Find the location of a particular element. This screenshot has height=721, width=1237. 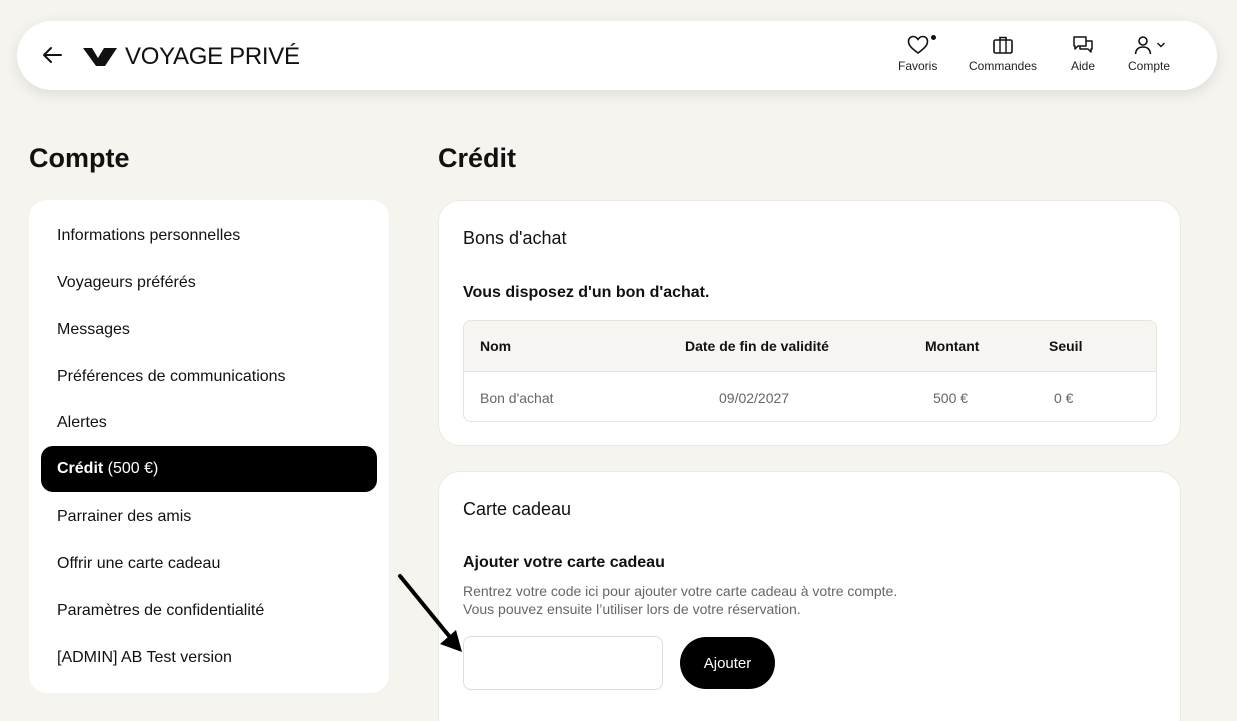

nav-commandes-label: Commandes is located at coordinates (1003, 66).